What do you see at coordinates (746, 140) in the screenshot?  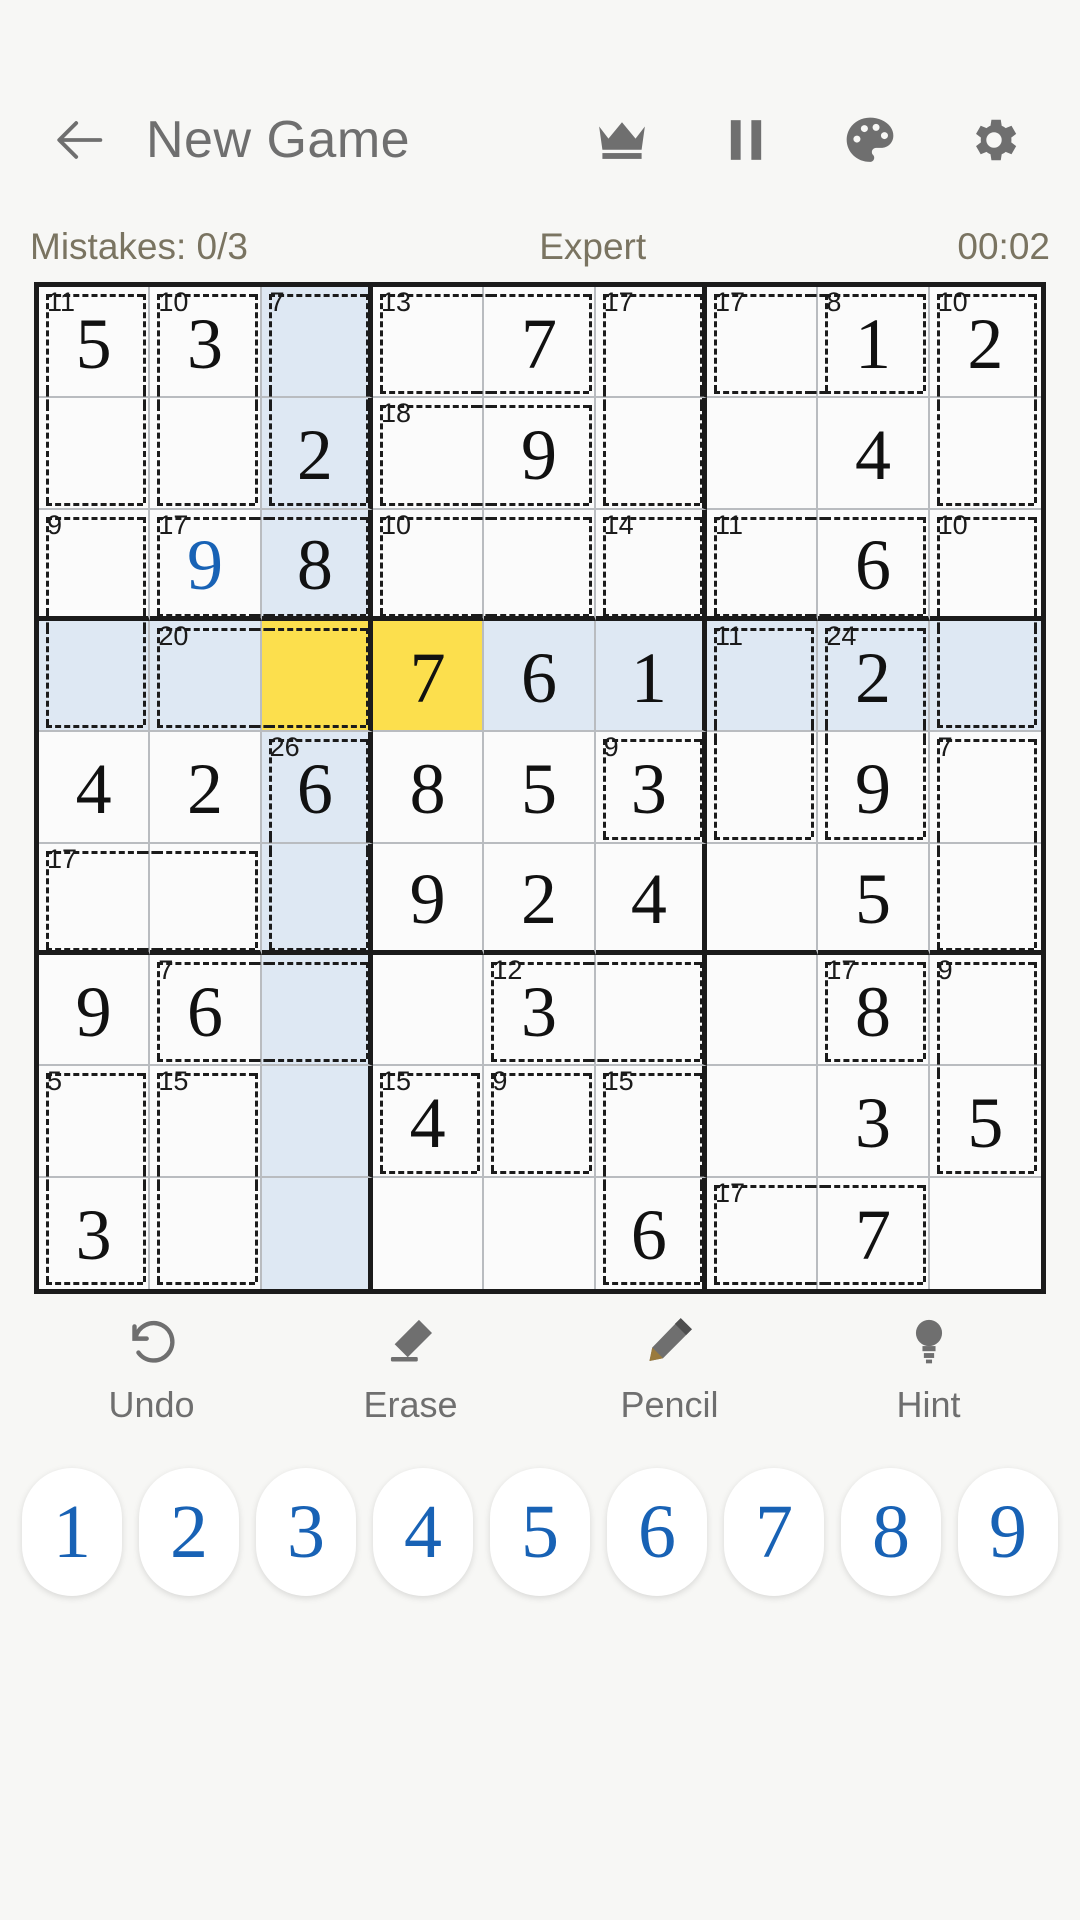 I see `pause-icon` at bounding box center [746, 140].